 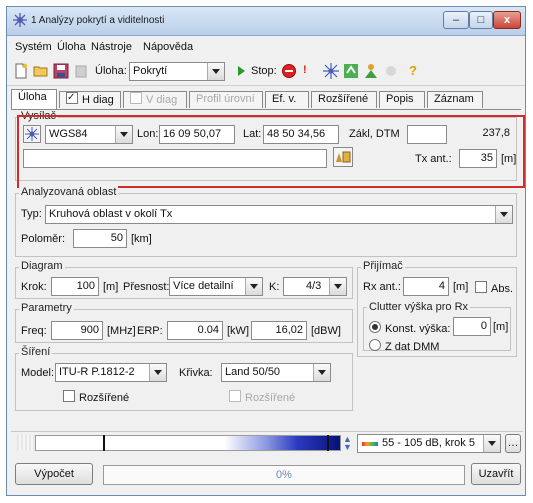 I want to click on k-value: 4/3, so click(x=314, y=286).